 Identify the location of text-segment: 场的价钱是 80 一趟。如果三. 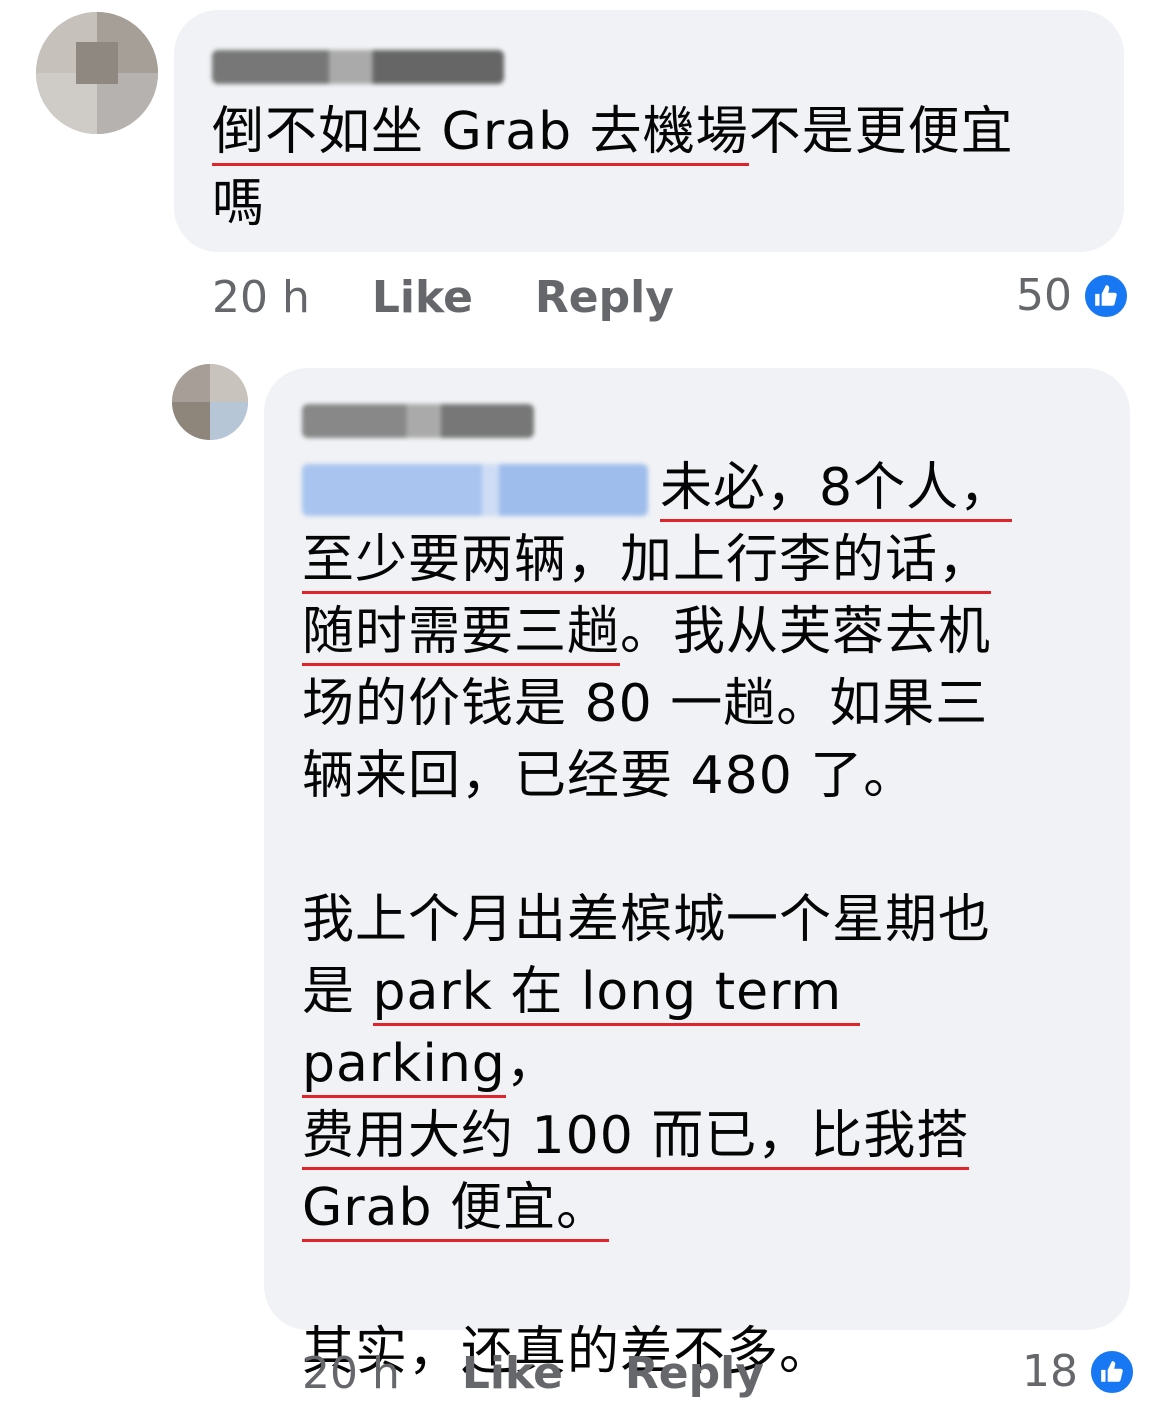
(645, 704).